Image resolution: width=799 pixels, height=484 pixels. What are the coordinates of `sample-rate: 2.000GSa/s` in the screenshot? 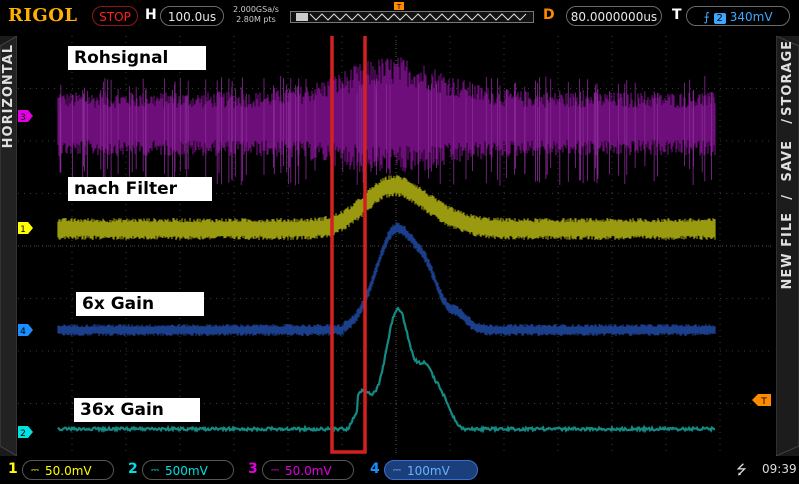 It's located at (256, 9).